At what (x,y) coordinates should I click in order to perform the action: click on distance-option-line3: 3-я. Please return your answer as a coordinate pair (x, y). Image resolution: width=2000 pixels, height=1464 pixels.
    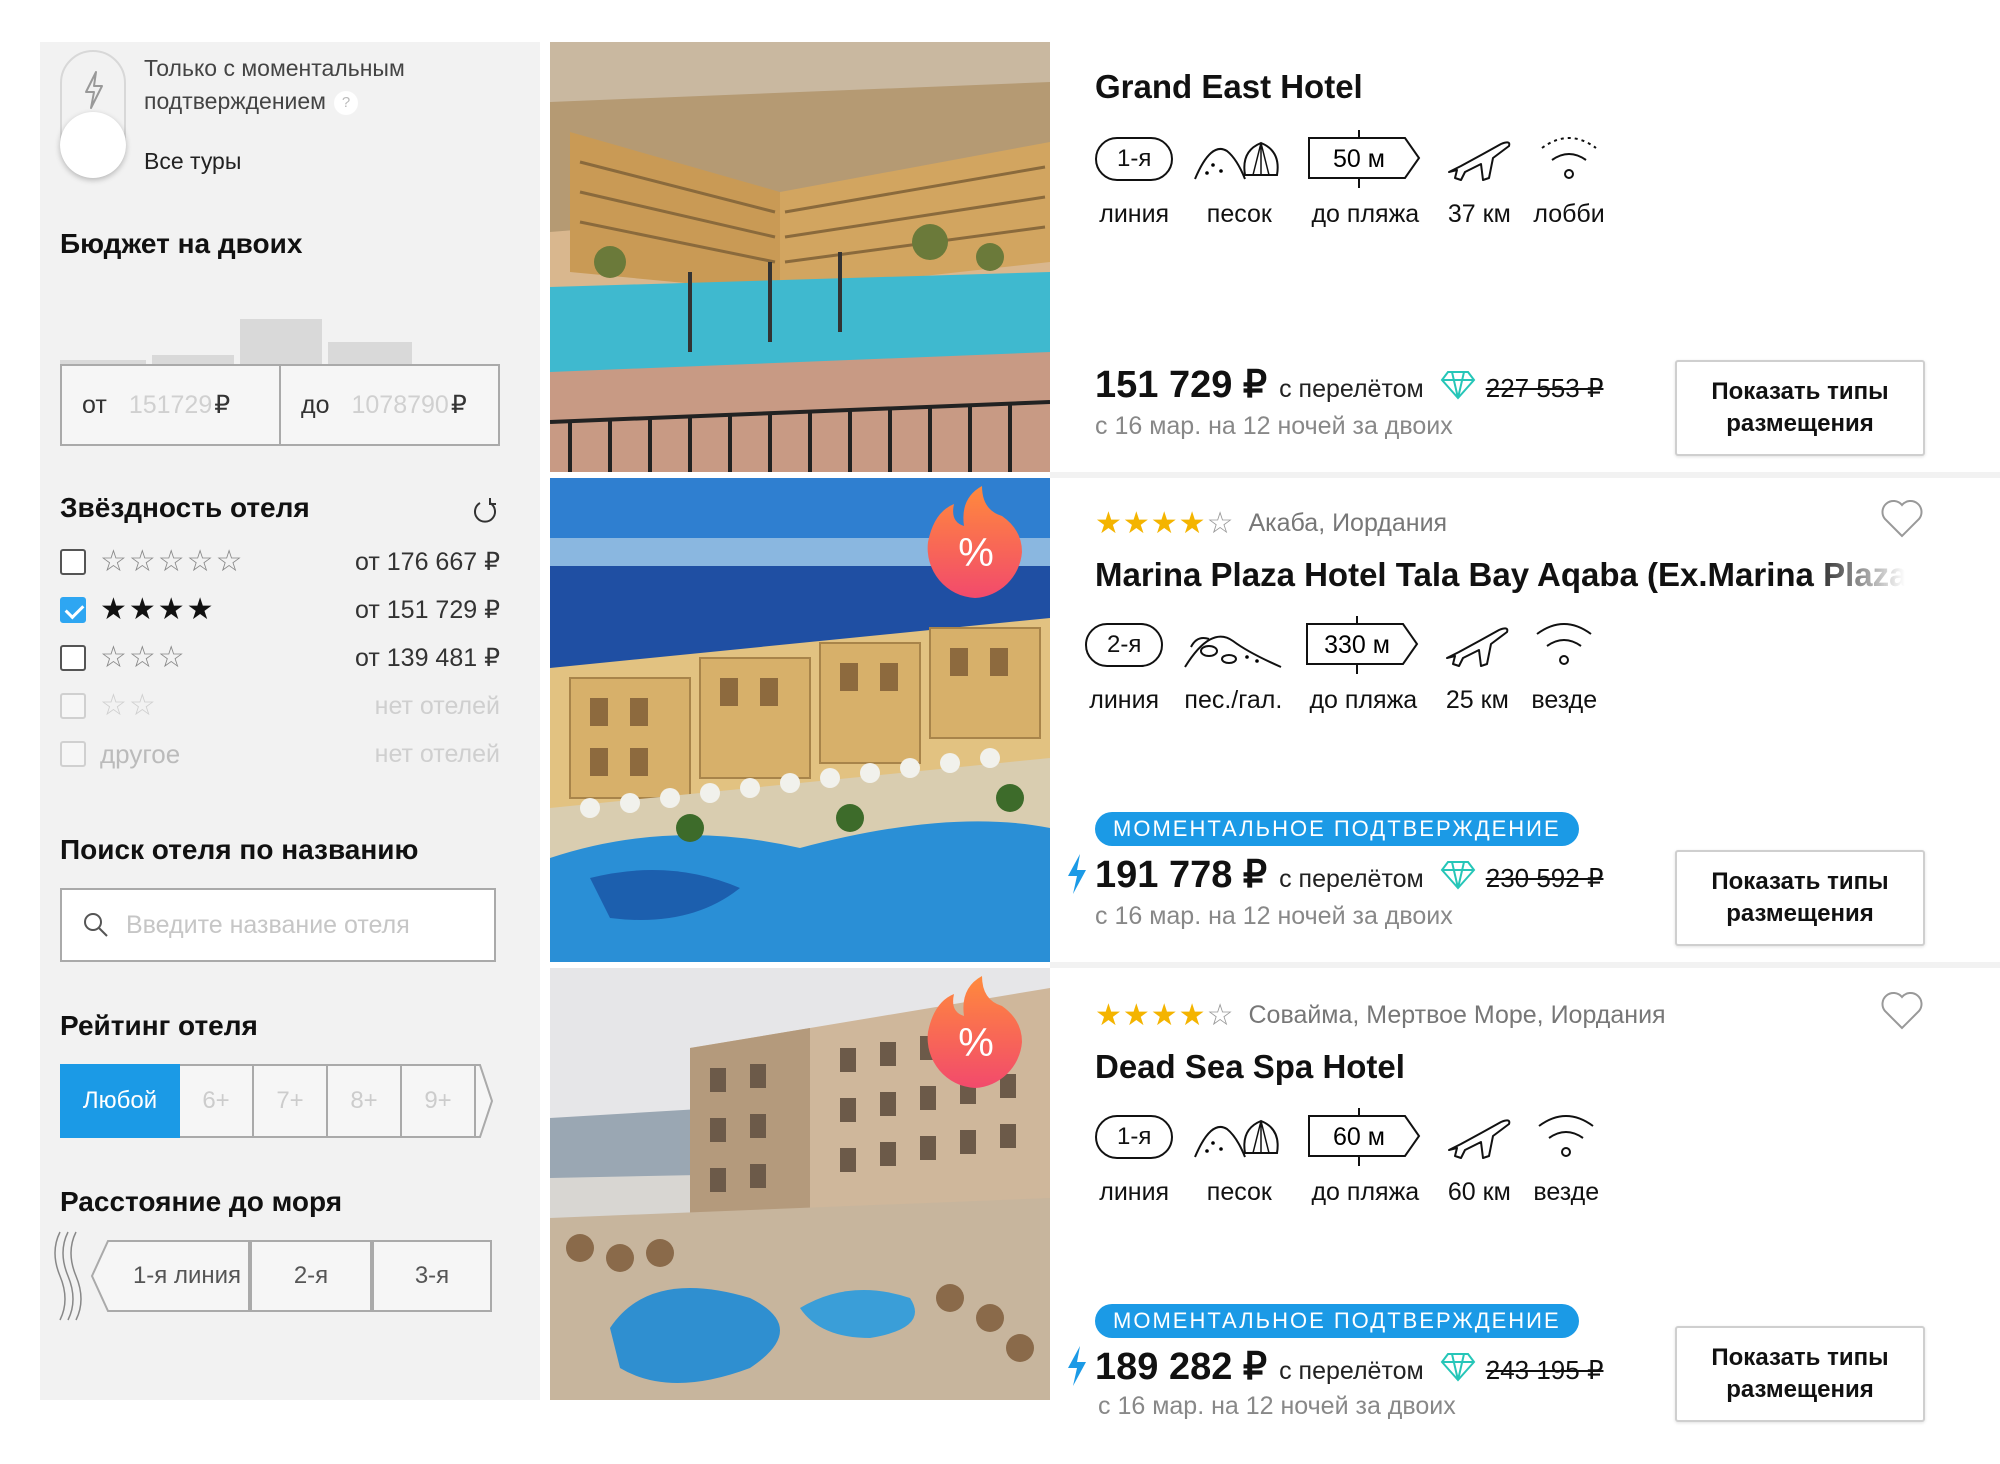
    Looking at the image, I should click on (432, 1276).